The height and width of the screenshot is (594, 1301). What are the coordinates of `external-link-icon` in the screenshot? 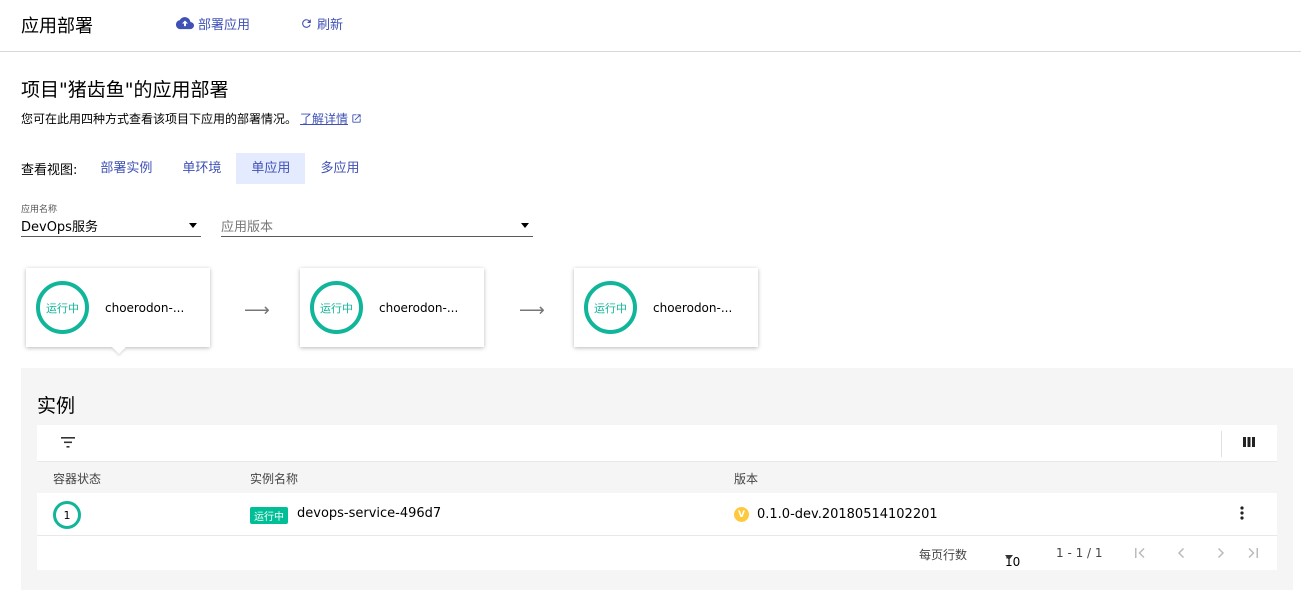 It's located at (356, 118).